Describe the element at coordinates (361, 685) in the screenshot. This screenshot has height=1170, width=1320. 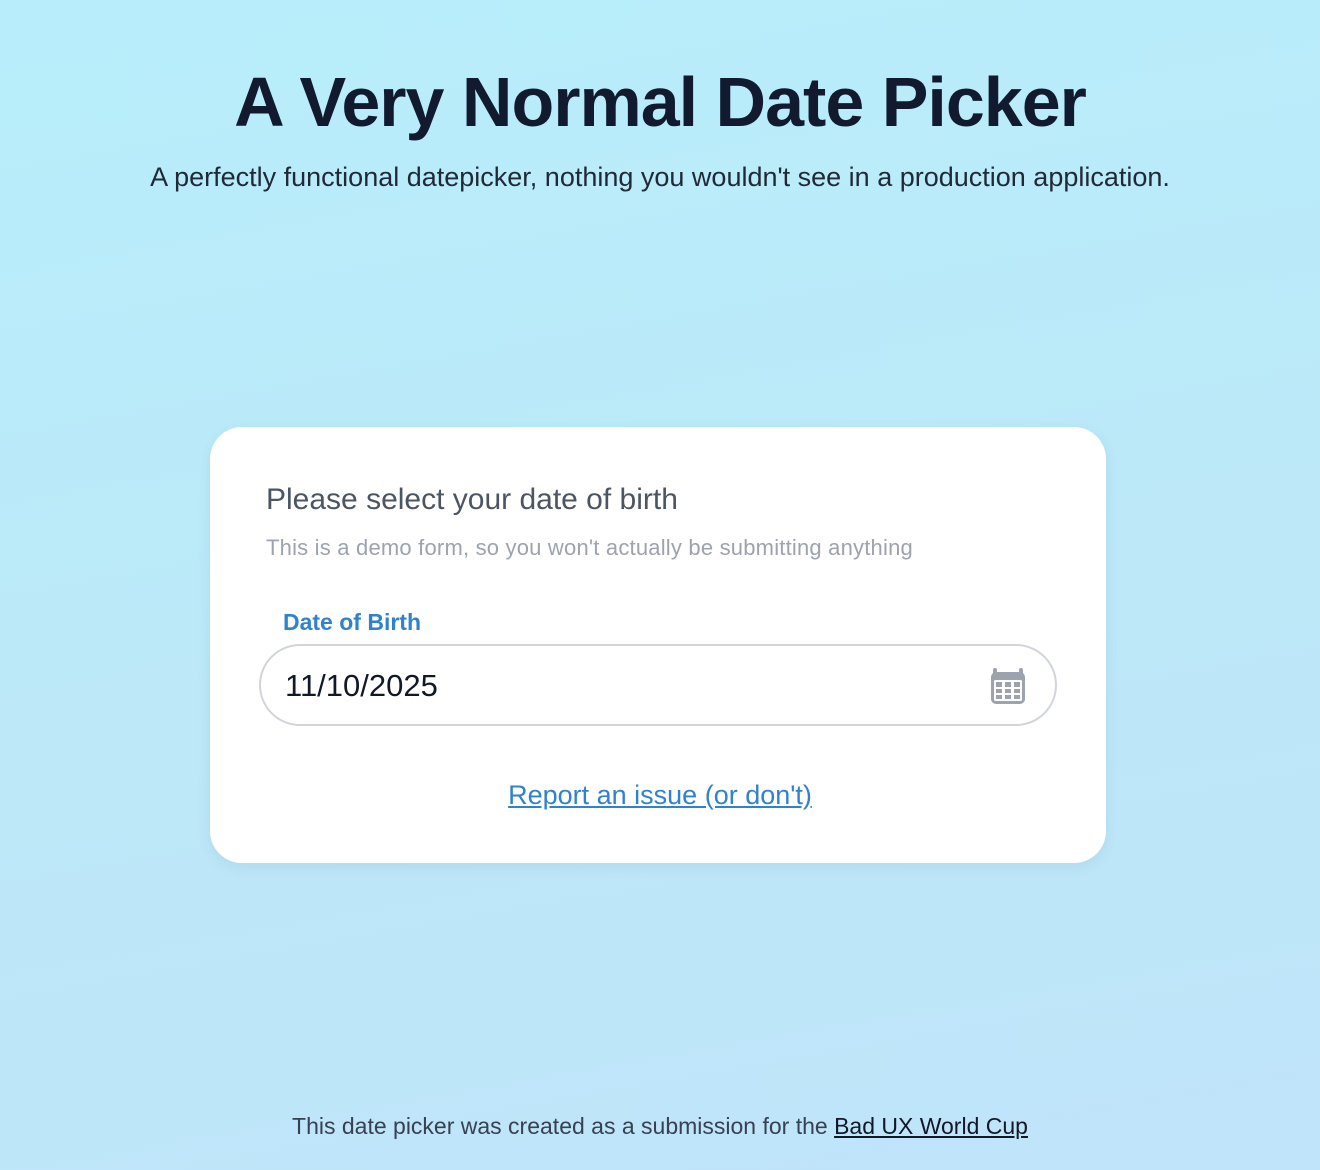
I see `date-value: 11/10/2025` at that location.